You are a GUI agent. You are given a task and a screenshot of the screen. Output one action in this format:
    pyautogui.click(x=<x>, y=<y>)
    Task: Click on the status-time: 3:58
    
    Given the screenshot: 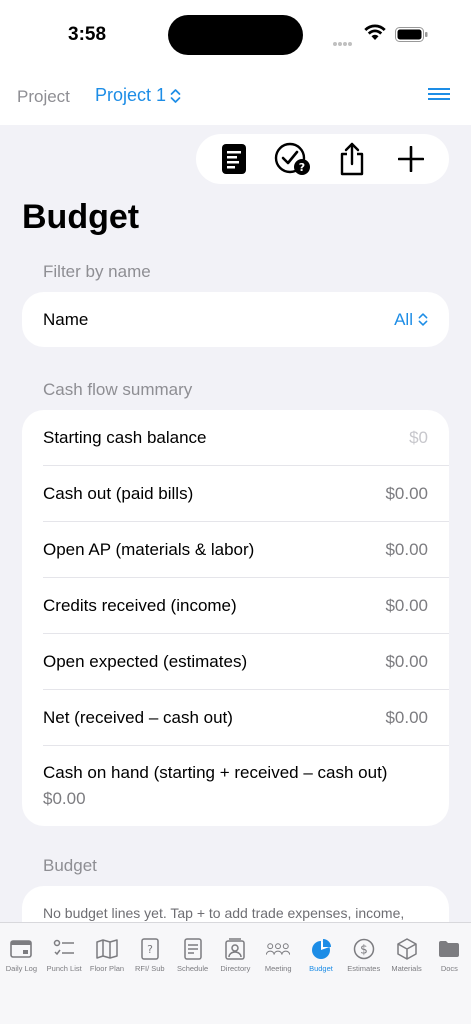 What is the action you would take?
    pyautogui.click(x=87, y=34)
    